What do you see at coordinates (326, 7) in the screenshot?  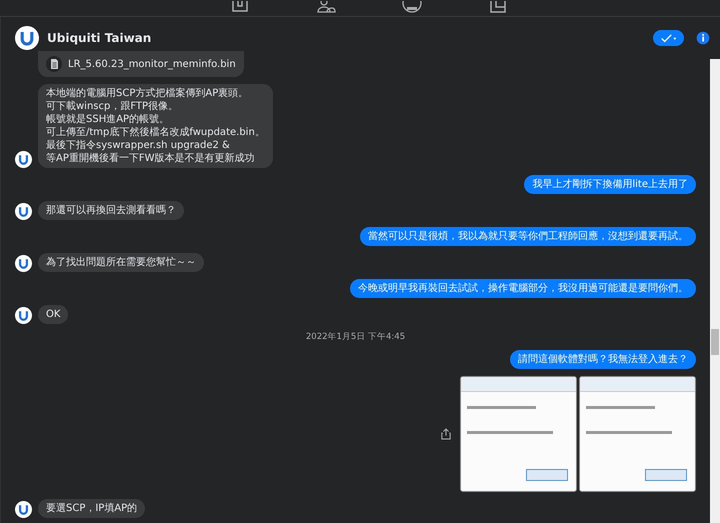 I see `people-icon` at bounding box center [326, 7].